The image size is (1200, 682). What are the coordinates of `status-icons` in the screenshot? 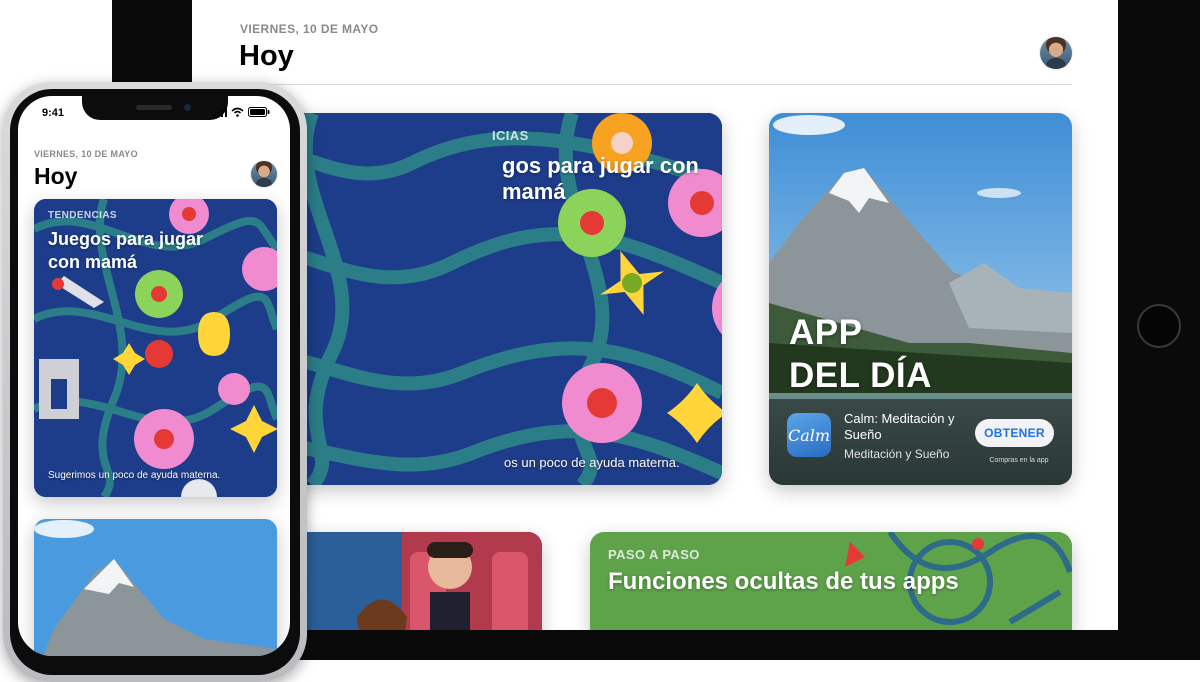 It's located at (241, 112).